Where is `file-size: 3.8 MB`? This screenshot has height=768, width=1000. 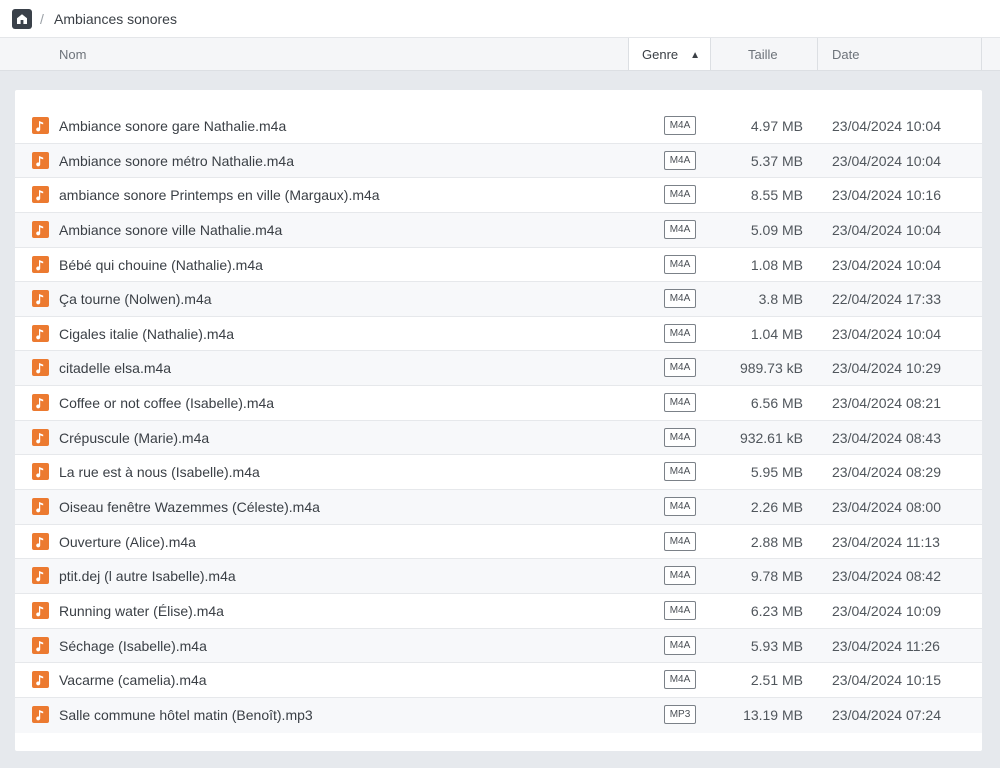
file-size: 3.8 MB is located at coordinates (780, 299).